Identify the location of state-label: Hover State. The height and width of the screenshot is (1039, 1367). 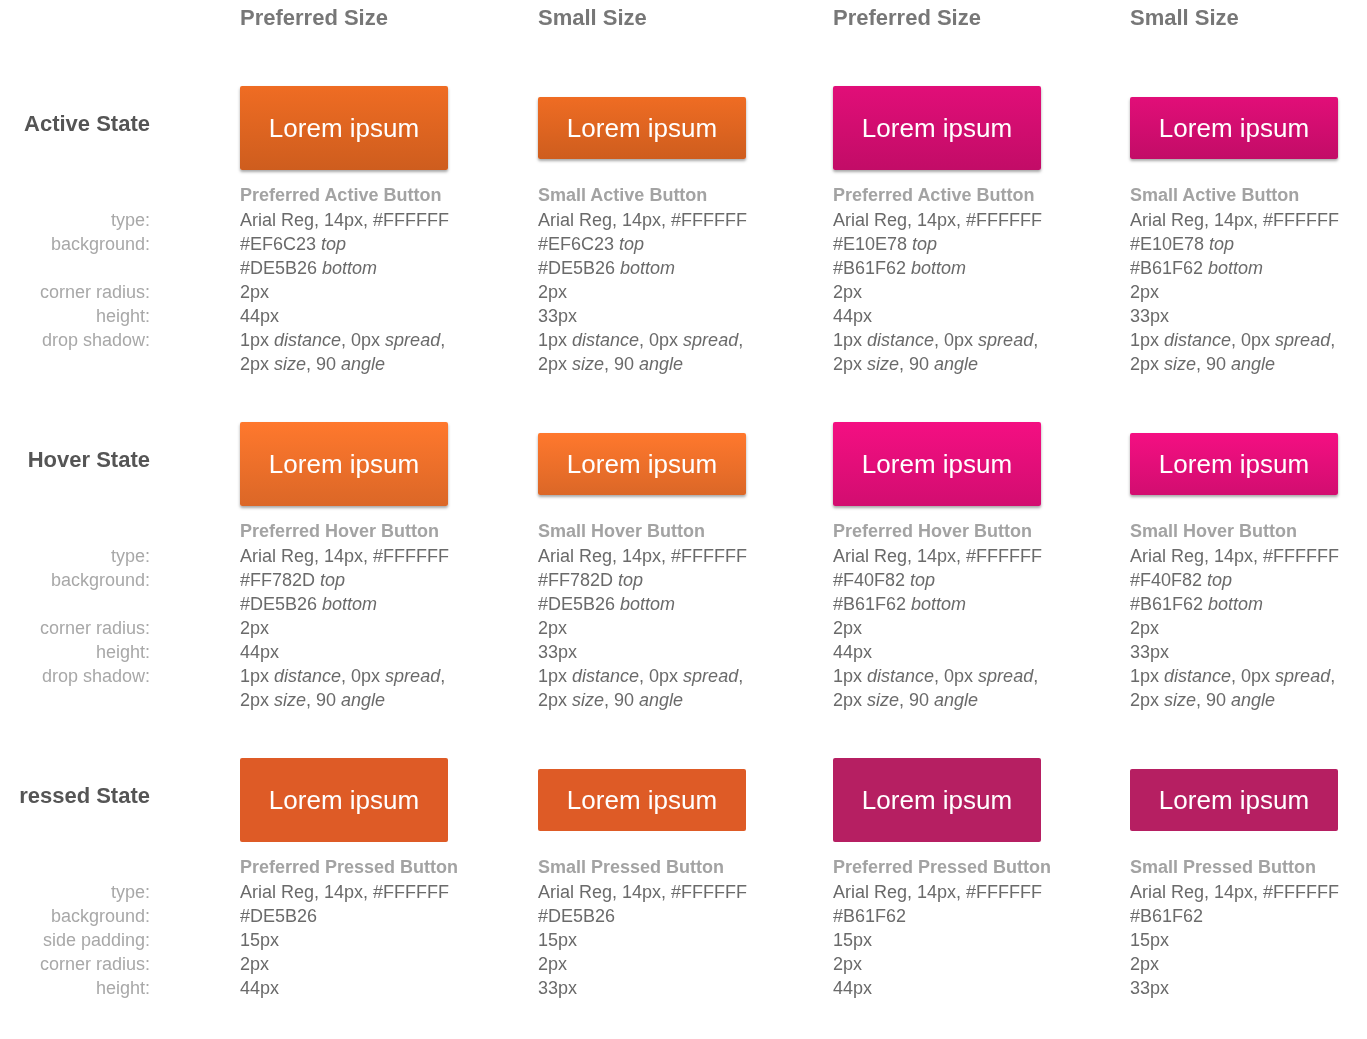
(88, 460).